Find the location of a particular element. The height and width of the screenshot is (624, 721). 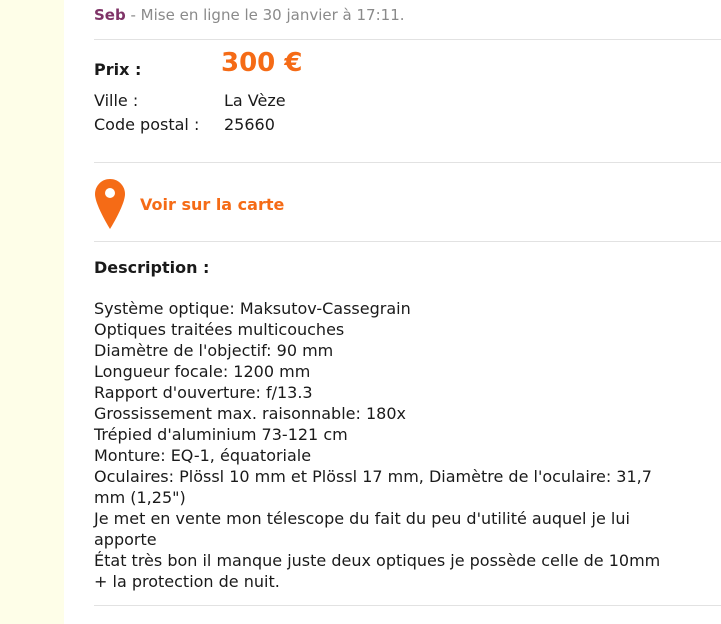

seller-name-link: Seb is located at coordinates (110, 15).